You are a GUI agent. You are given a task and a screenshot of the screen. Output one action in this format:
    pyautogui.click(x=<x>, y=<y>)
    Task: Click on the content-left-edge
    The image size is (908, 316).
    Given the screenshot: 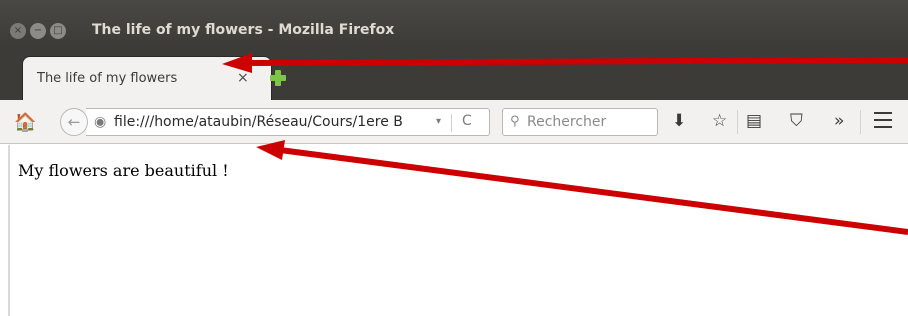 What is the action you would take?
    pyautogui.click(x=9, y=230)
    